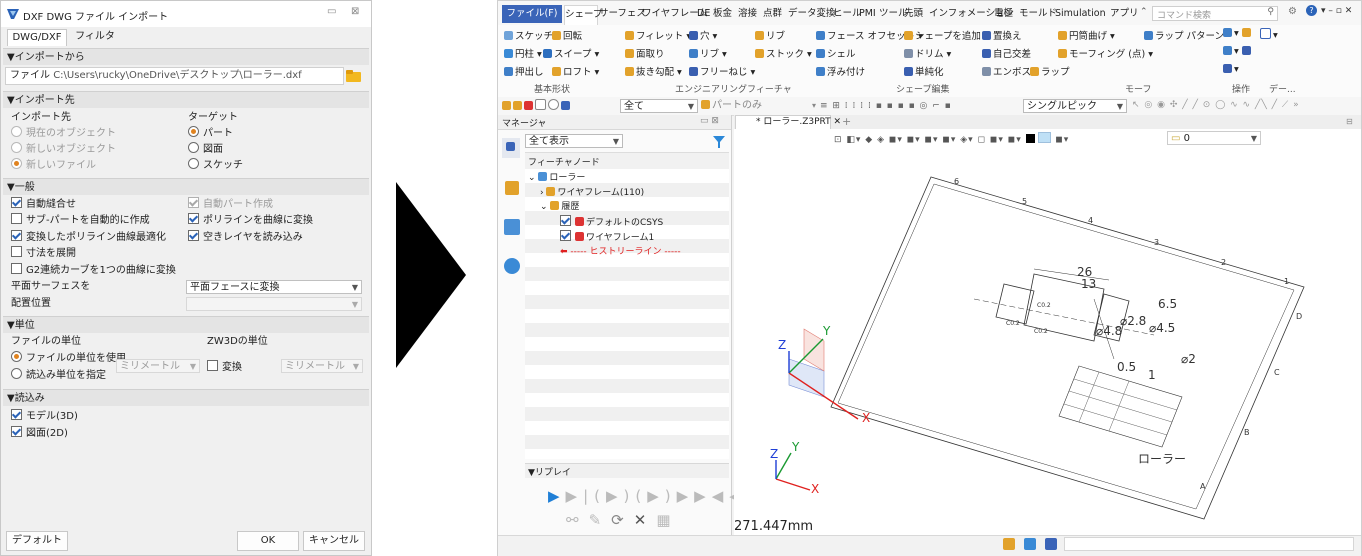  I want to click on cmd-chamfer: 面取り, so click(645, 53).